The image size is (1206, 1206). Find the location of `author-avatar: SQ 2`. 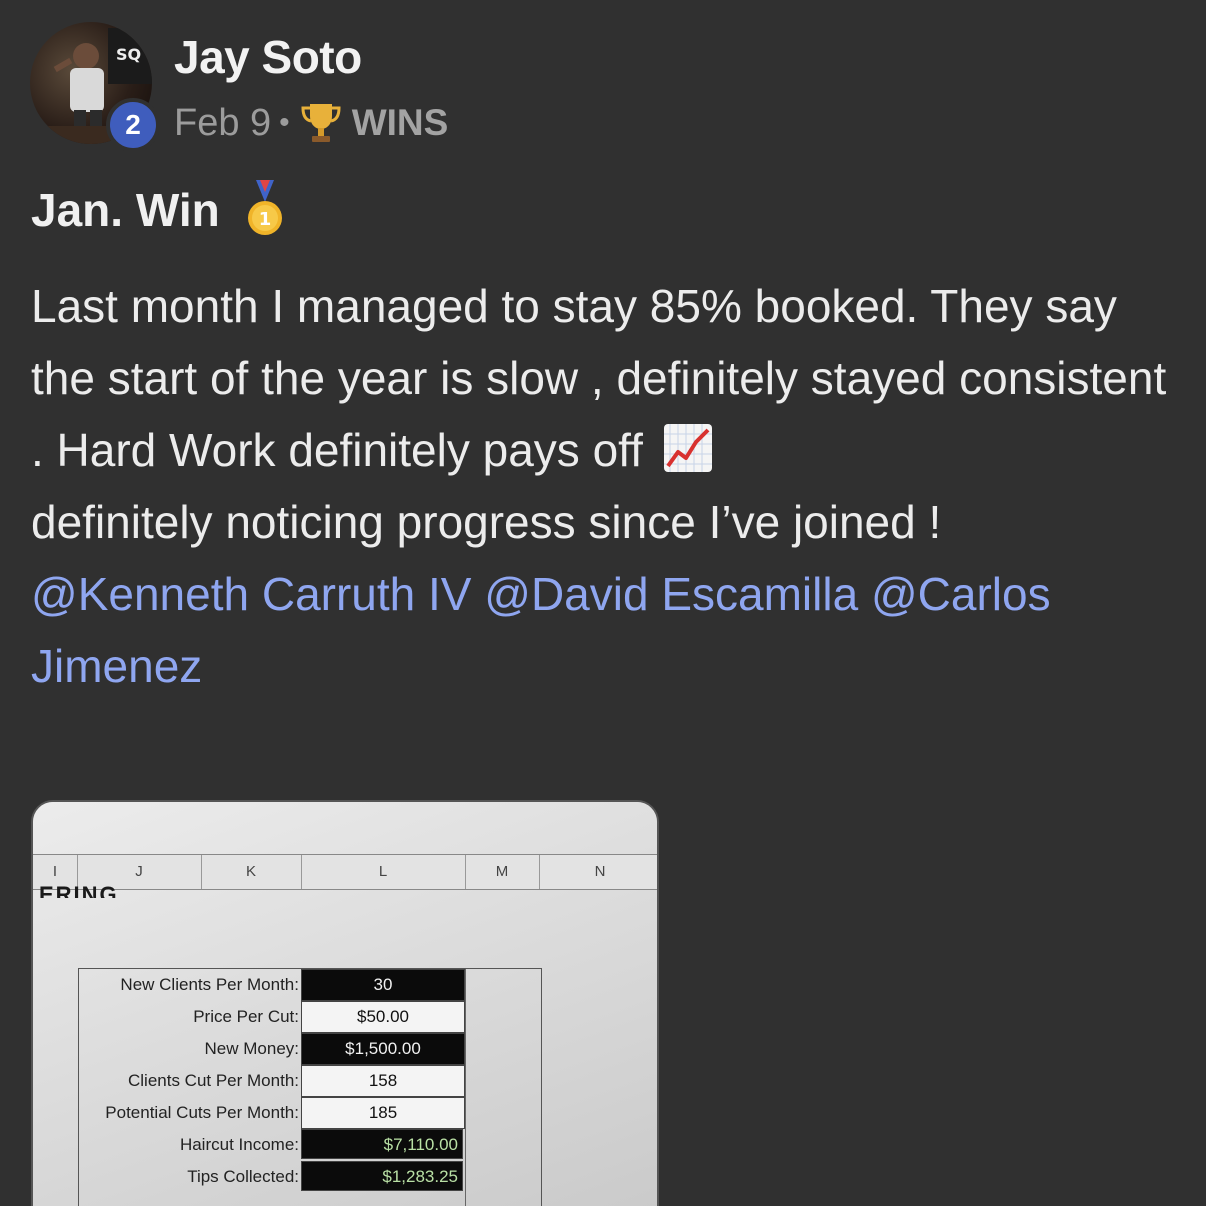

author-avatar: SQ 2 is located at coordinates (95, 87).